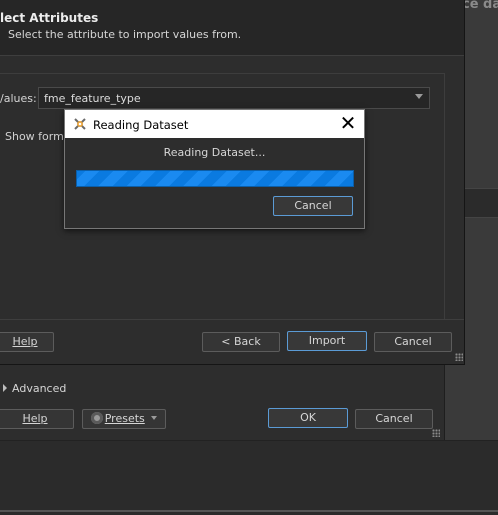 The height and width of the screenshot is (515, 498). What do you see at coordinates (308, 418) in the screenshot?
I see `ok-button: OK` at bounding box center [308, 418].